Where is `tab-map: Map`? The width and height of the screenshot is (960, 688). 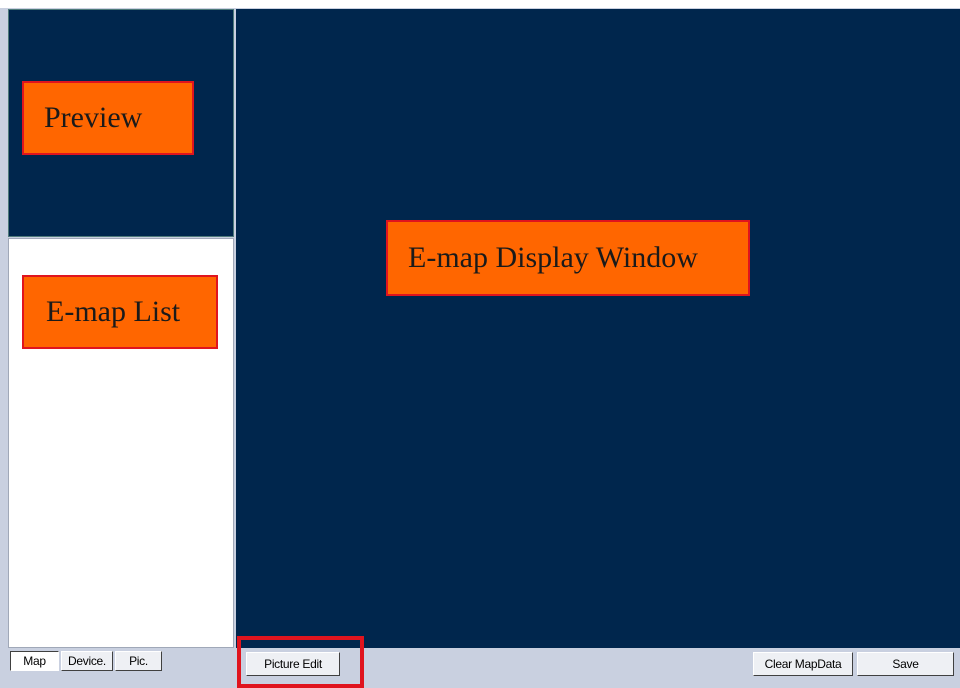
tab-map: Map is located at coordinates (34, 661).